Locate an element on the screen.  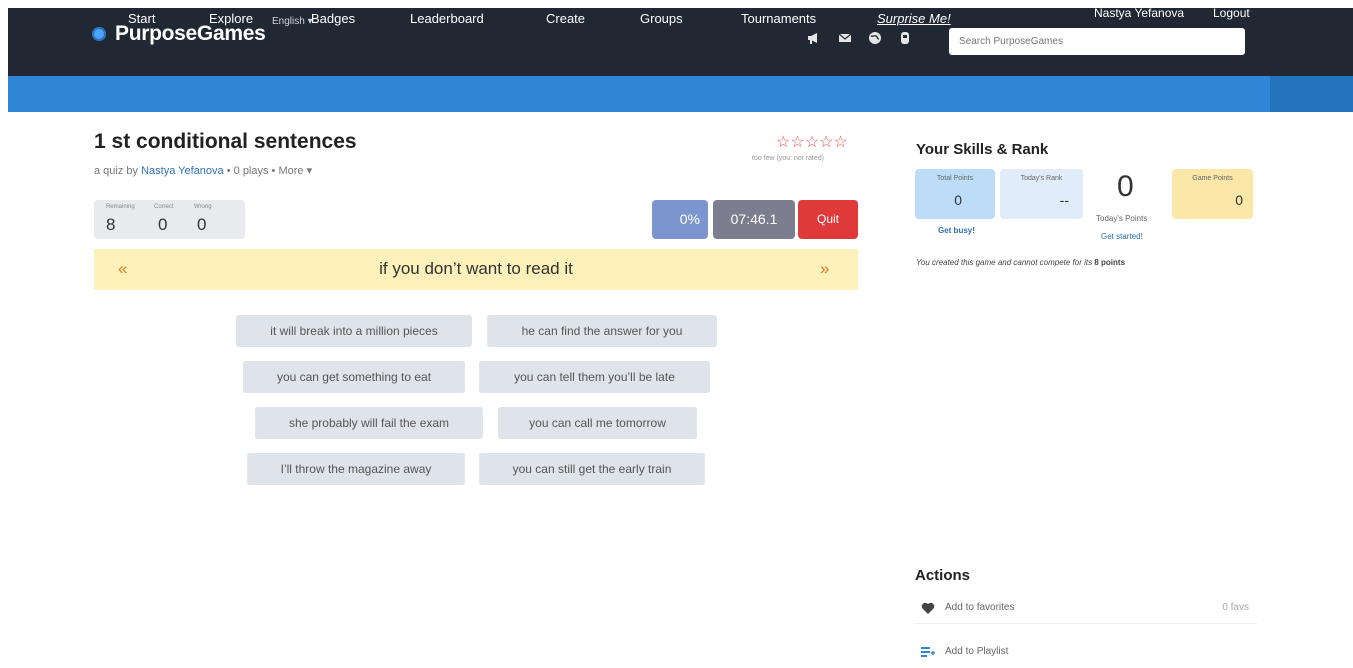
nav-badges: Badges is located at coordinates (333, 18).